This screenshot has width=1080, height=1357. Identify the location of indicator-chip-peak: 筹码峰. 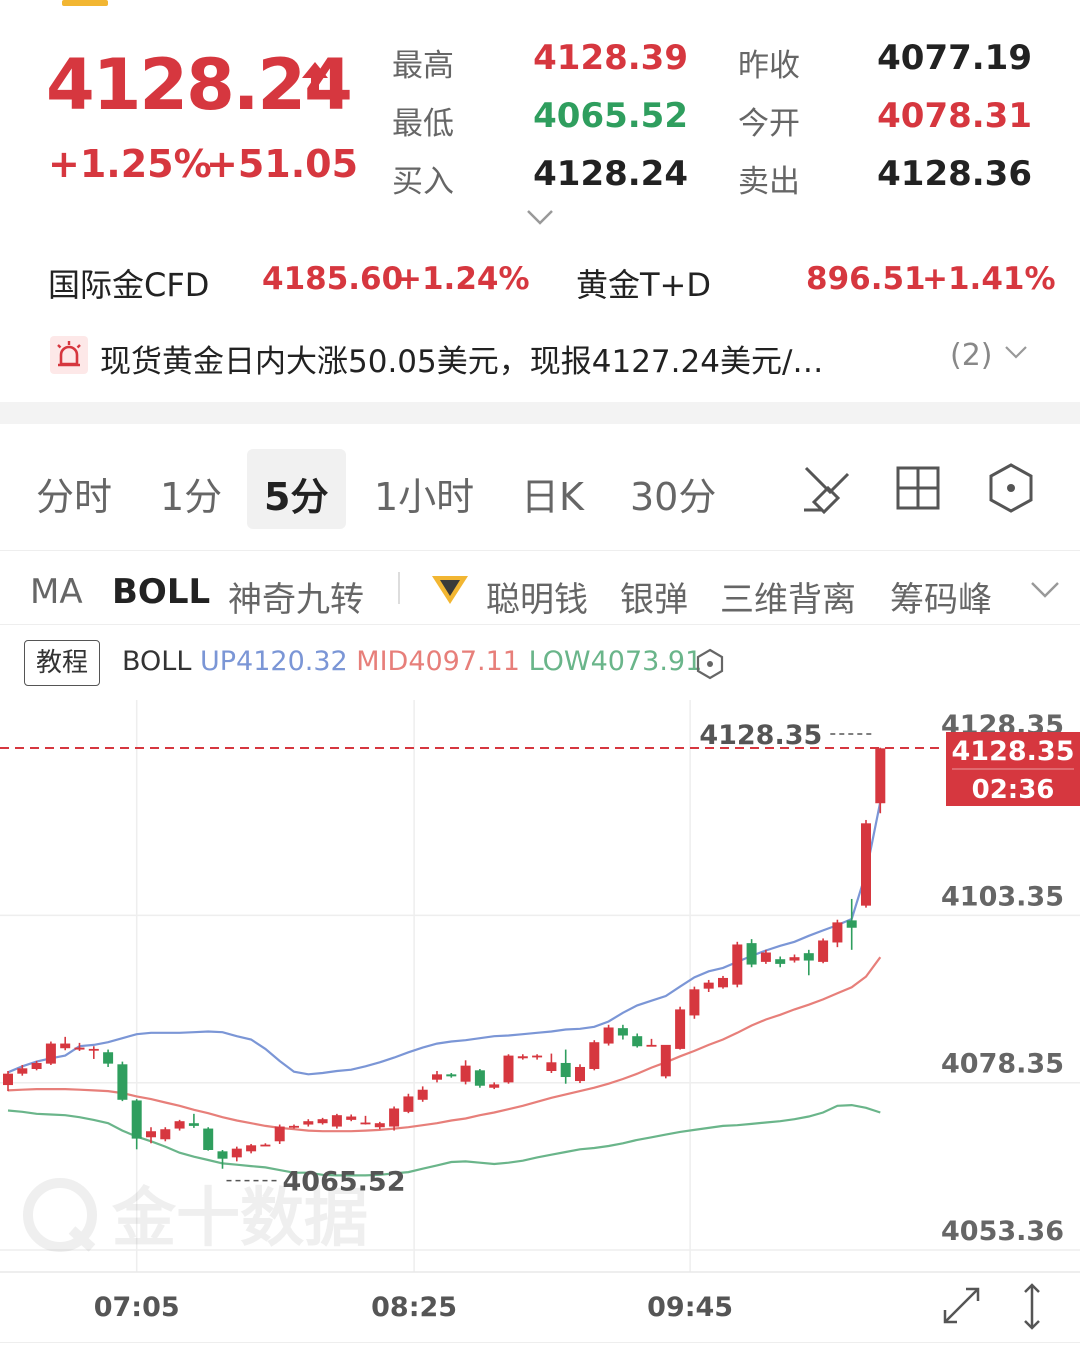
(941, 596).